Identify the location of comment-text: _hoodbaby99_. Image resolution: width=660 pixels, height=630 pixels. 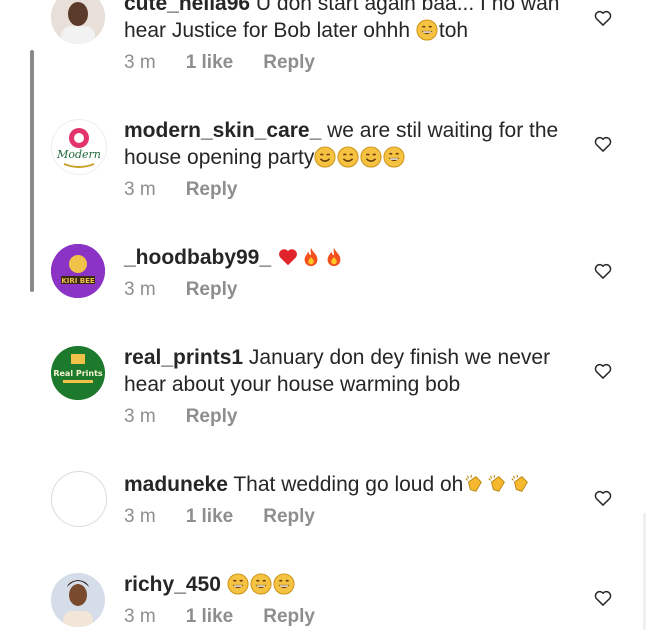
(357, 257).